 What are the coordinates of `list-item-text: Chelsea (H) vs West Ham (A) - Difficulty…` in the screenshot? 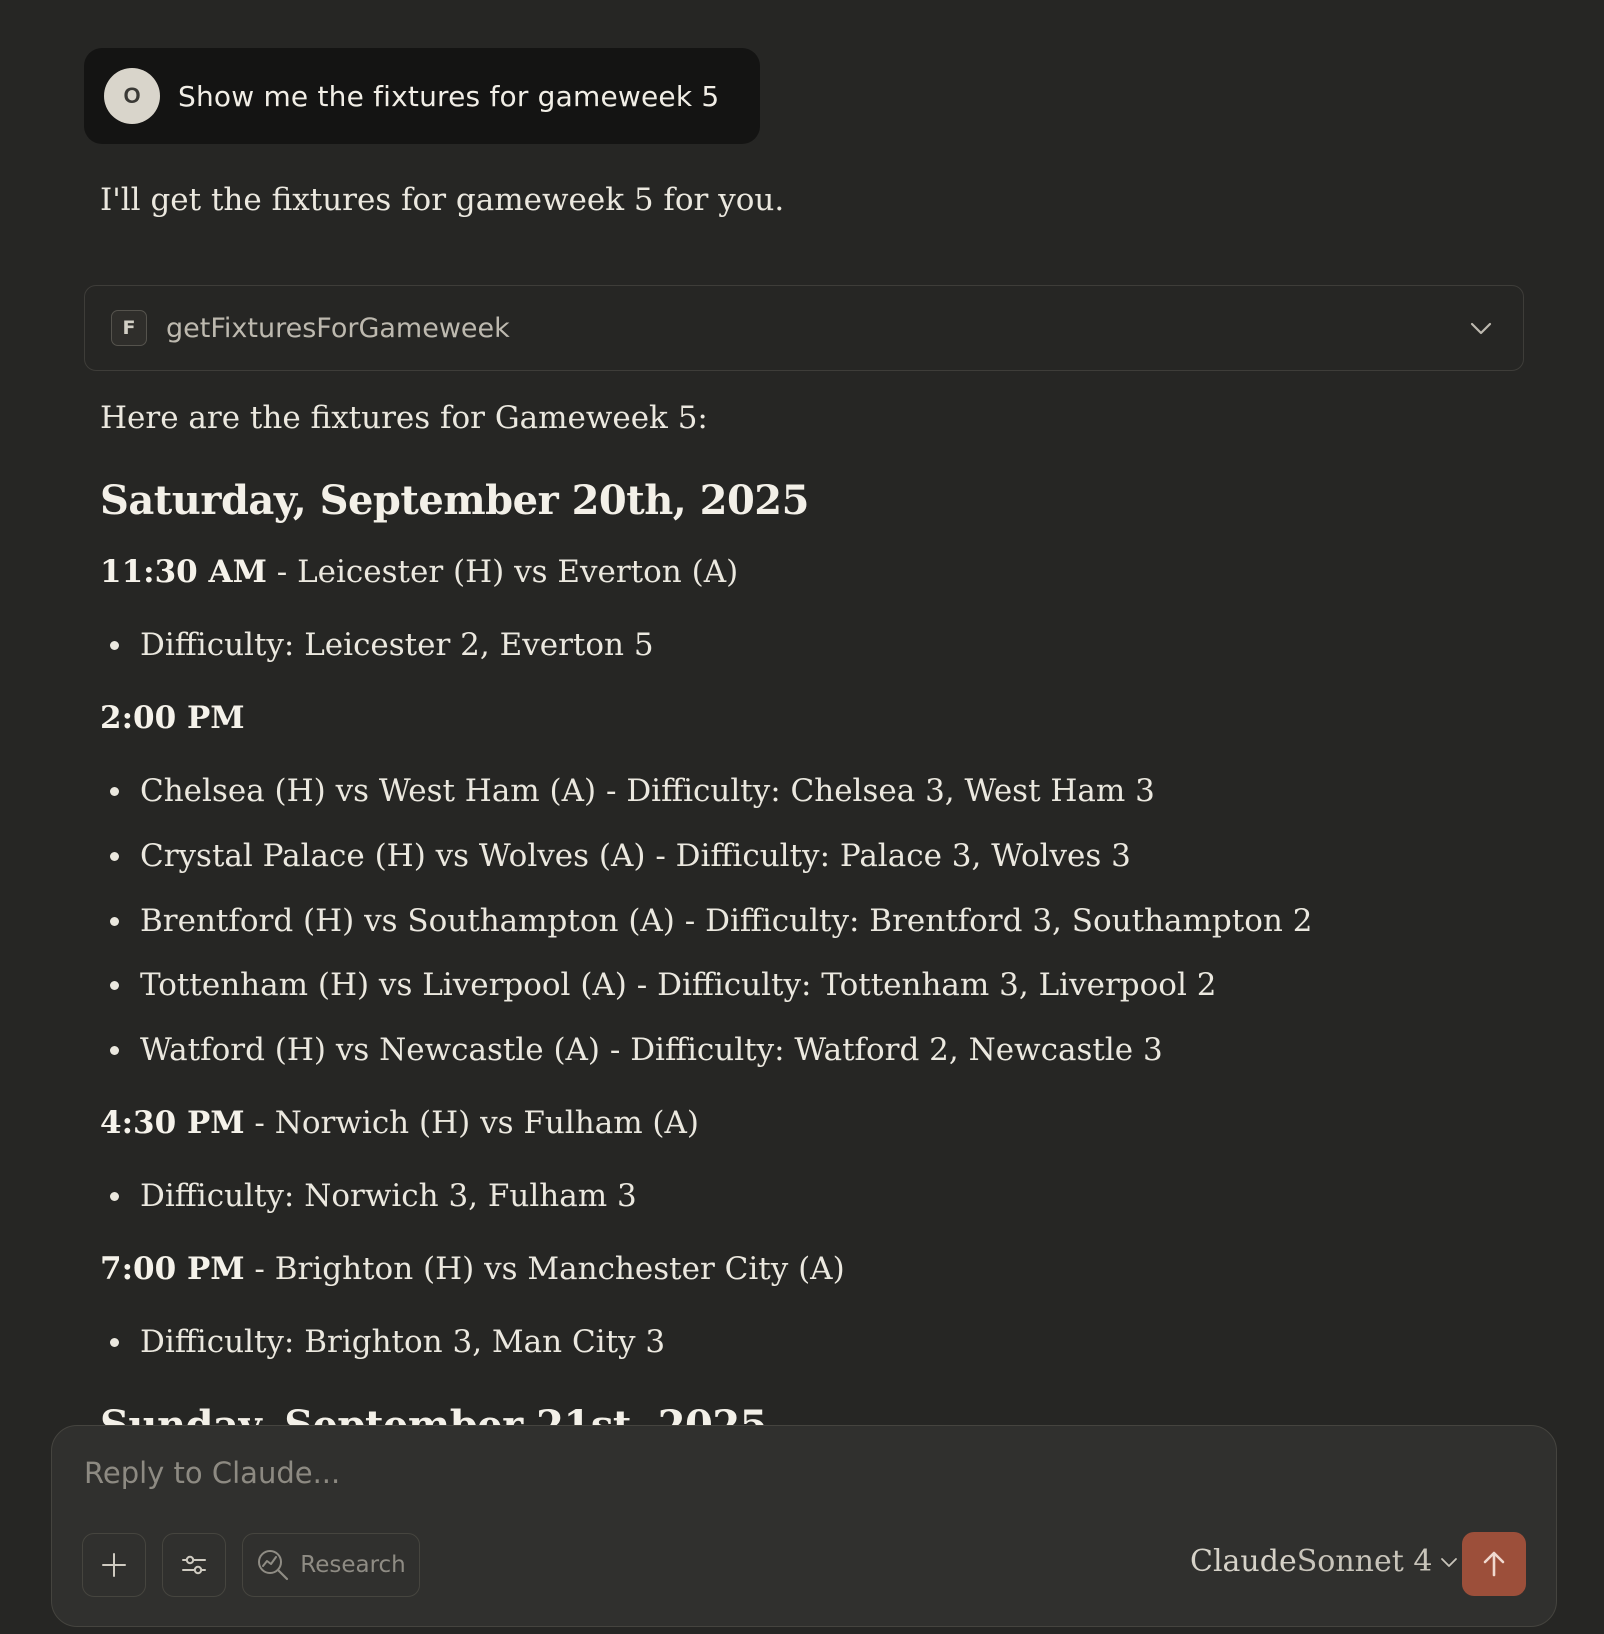 It's located at (647, 791).